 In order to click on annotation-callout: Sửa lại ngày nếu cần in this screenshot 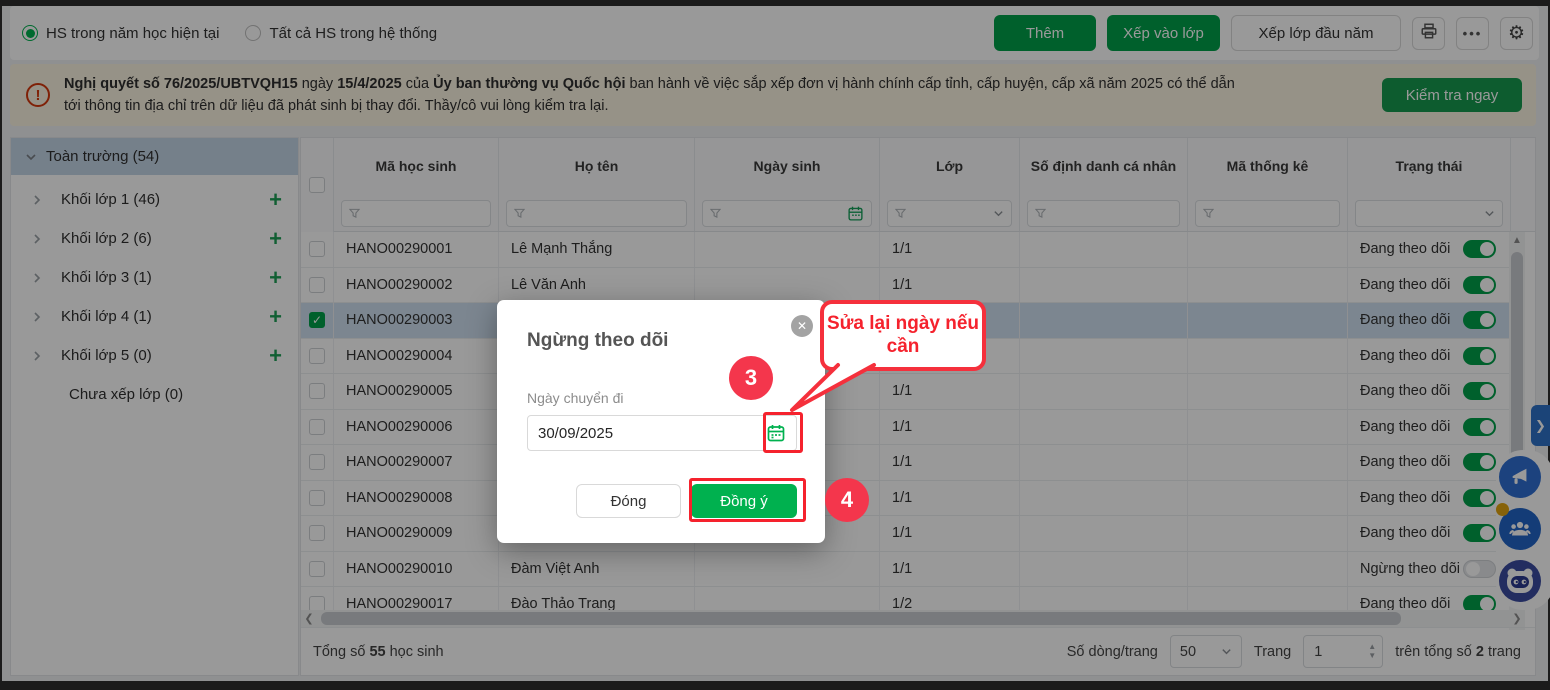, I will do `click(903, 335)`.